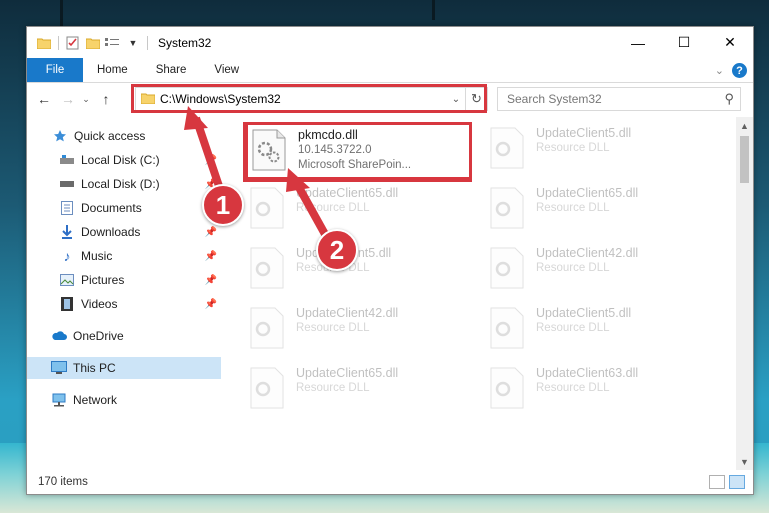 The height and width of the screenshot is (513, 769). What do you see at coordinates (223, 205) in the screenshot?
I see `step-badge-1: 1` at bounding box center [223, 205].